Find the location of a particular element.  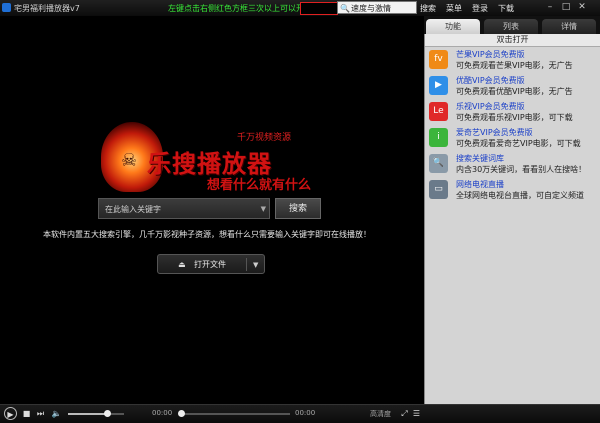

play-icon: ▶ is located at coordinates (10, 413).